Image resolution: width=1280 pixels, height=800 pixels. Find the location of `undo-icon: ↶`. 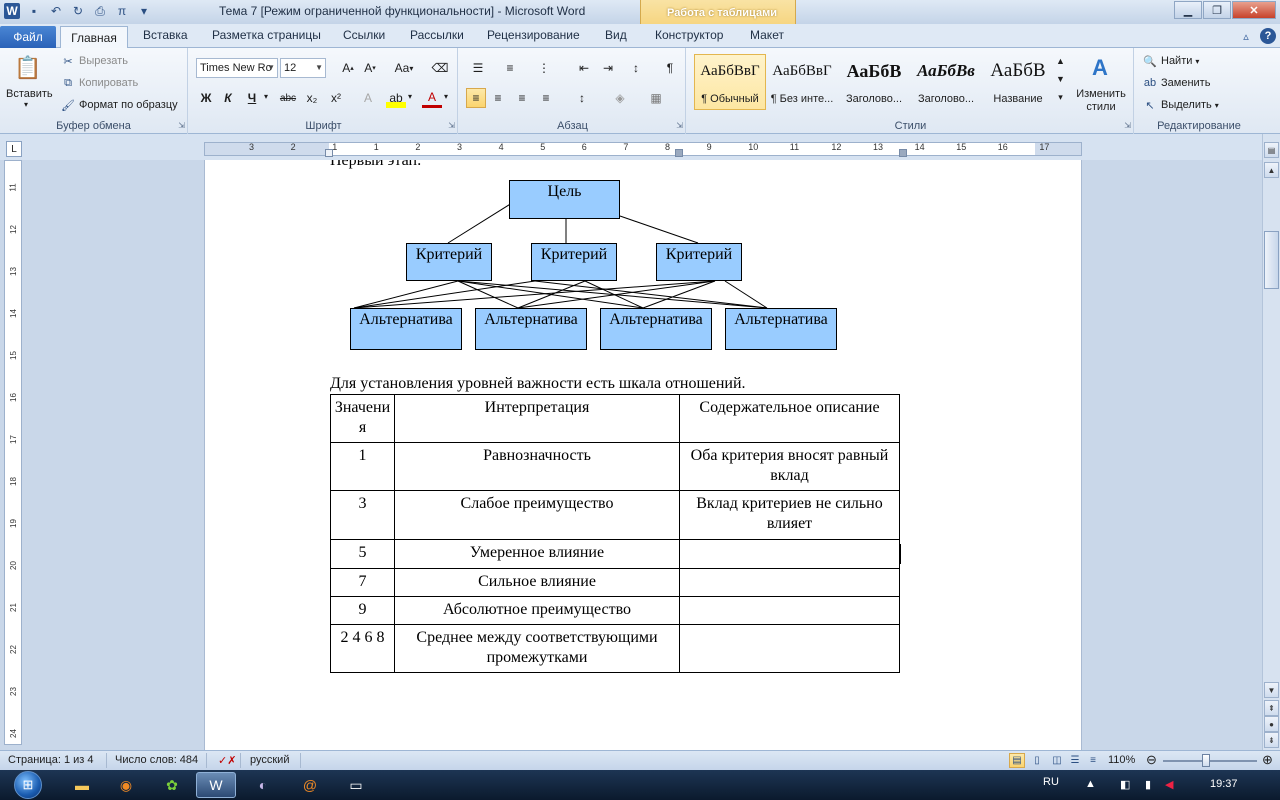

undo-icon: ↶ is located at coordinates (56, 11).